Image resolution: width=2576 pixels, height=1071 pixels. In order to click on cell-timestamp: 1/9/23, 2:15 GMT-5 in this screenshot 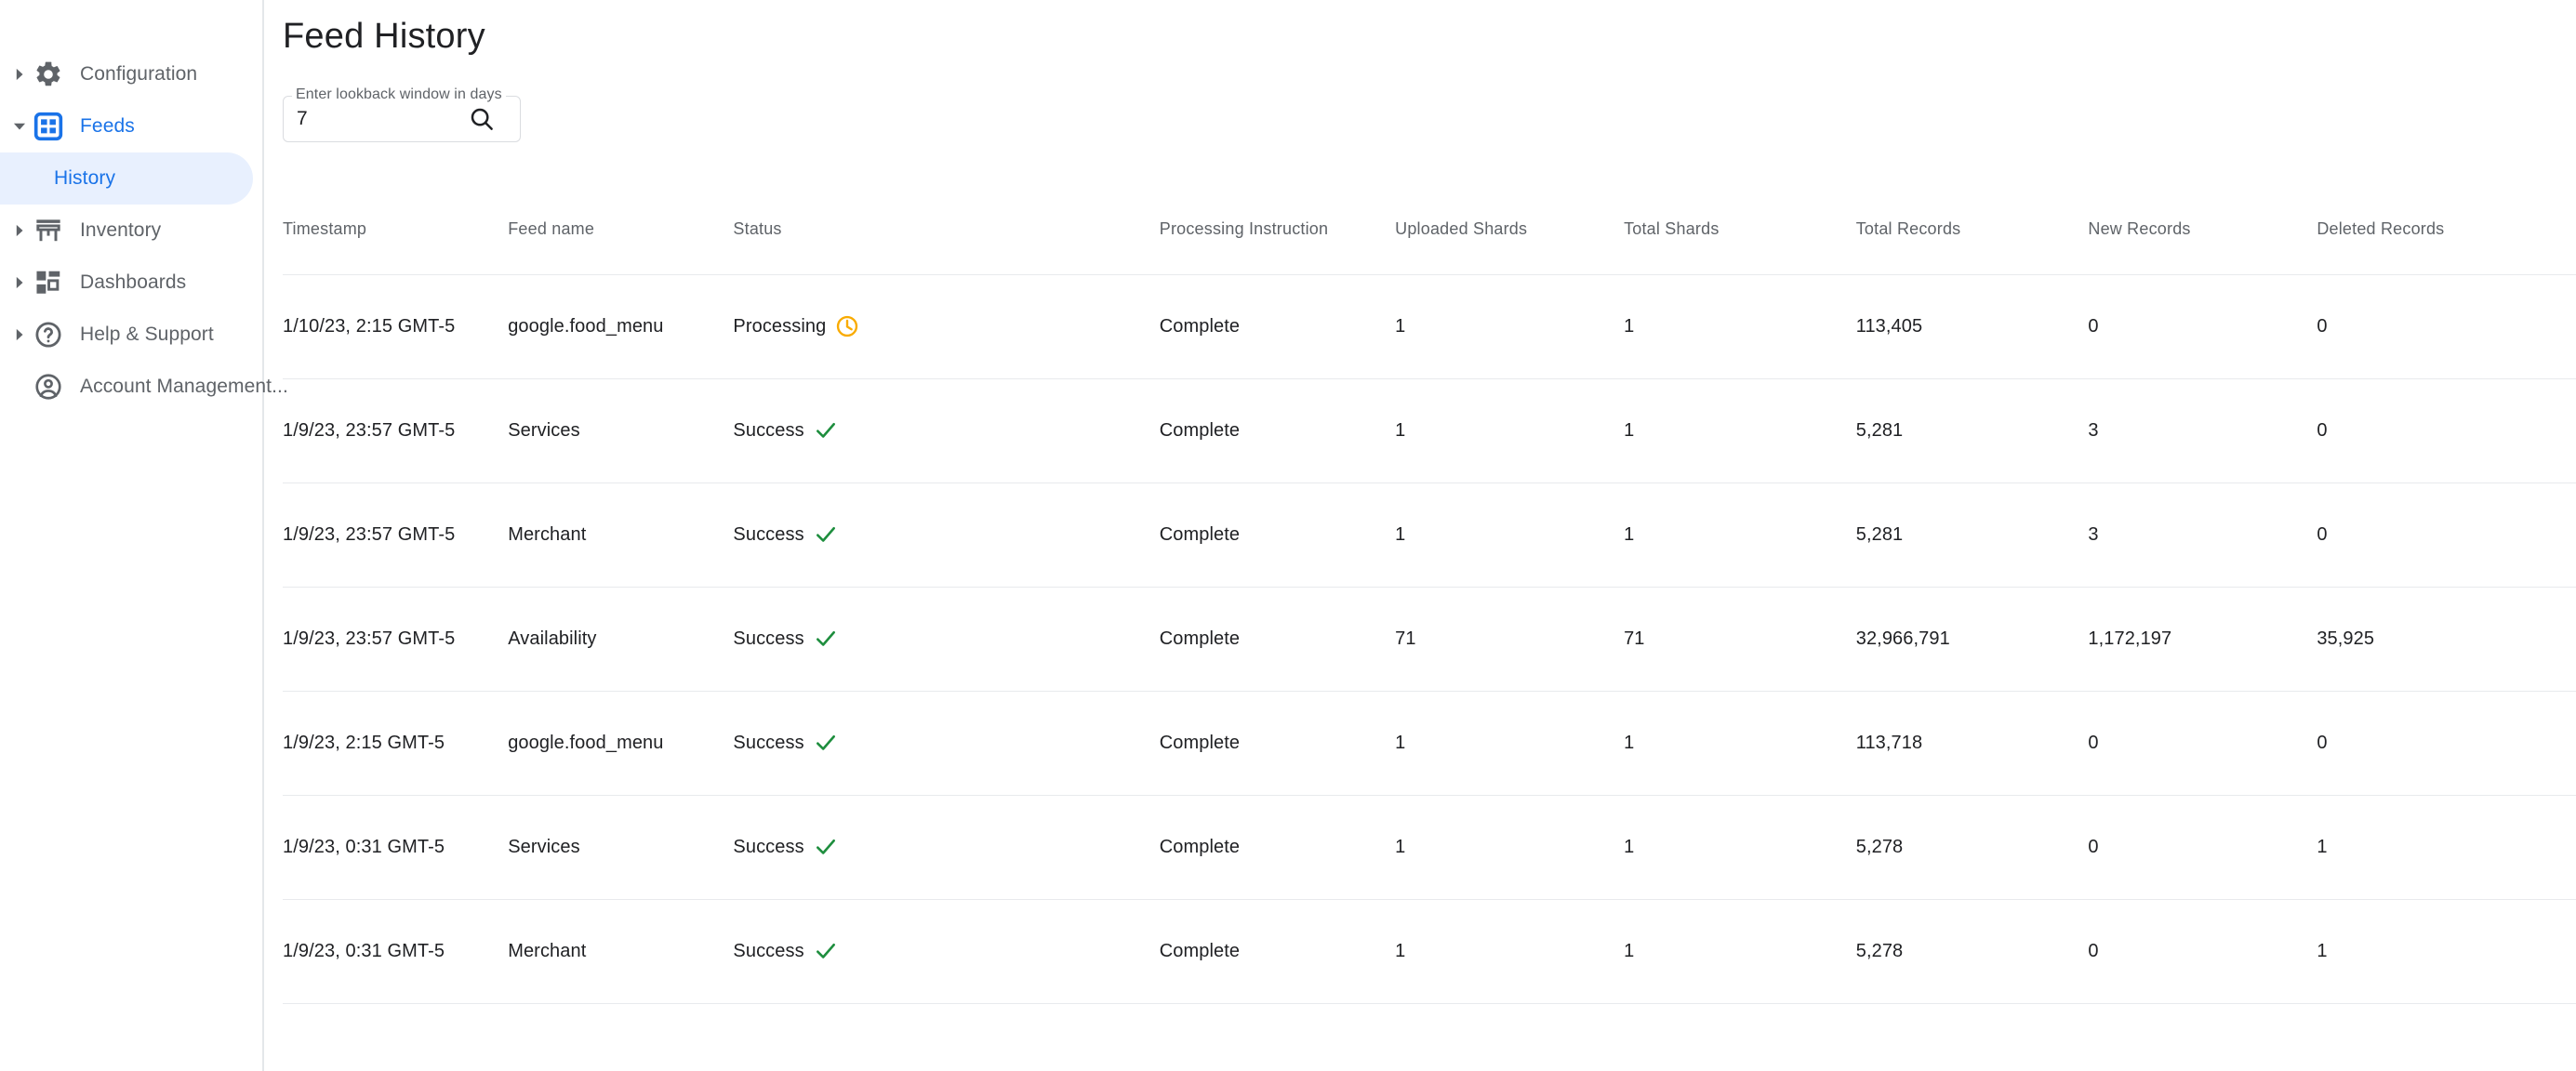, I will do `click(396, 743)`.